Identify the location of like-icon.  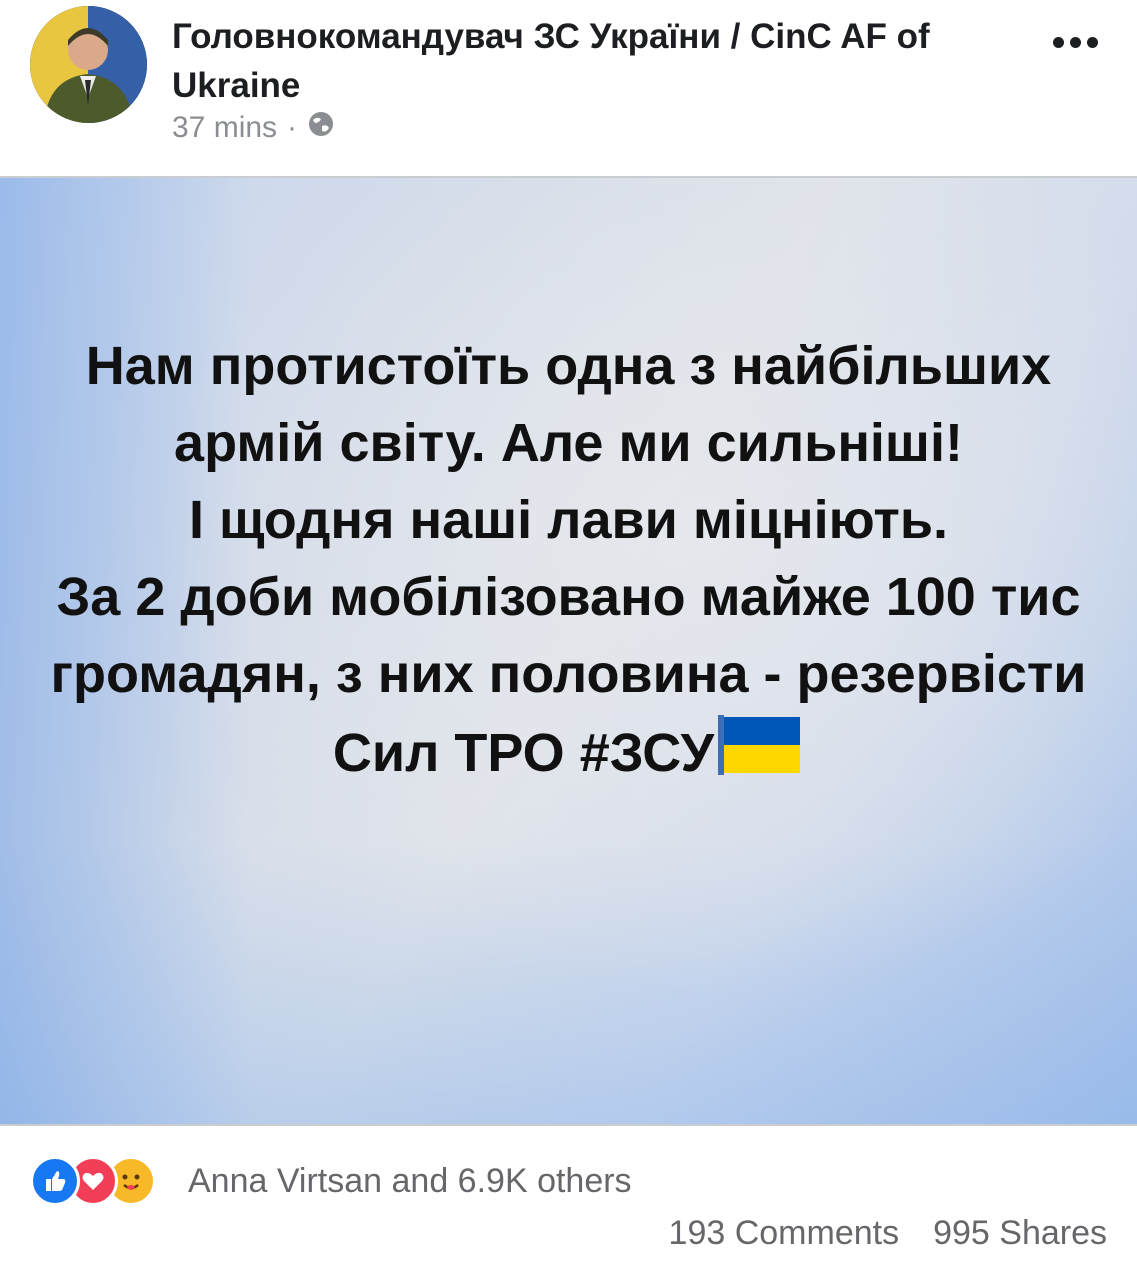
(55, 1181).